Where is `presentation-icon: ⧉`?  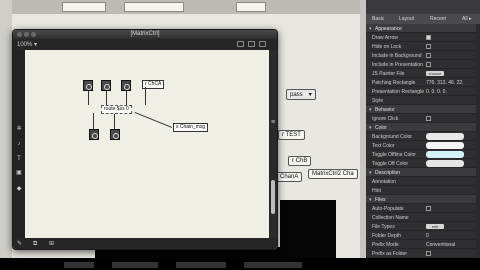
presentation-icon: ⧉ is located at coordinates (37, 244).